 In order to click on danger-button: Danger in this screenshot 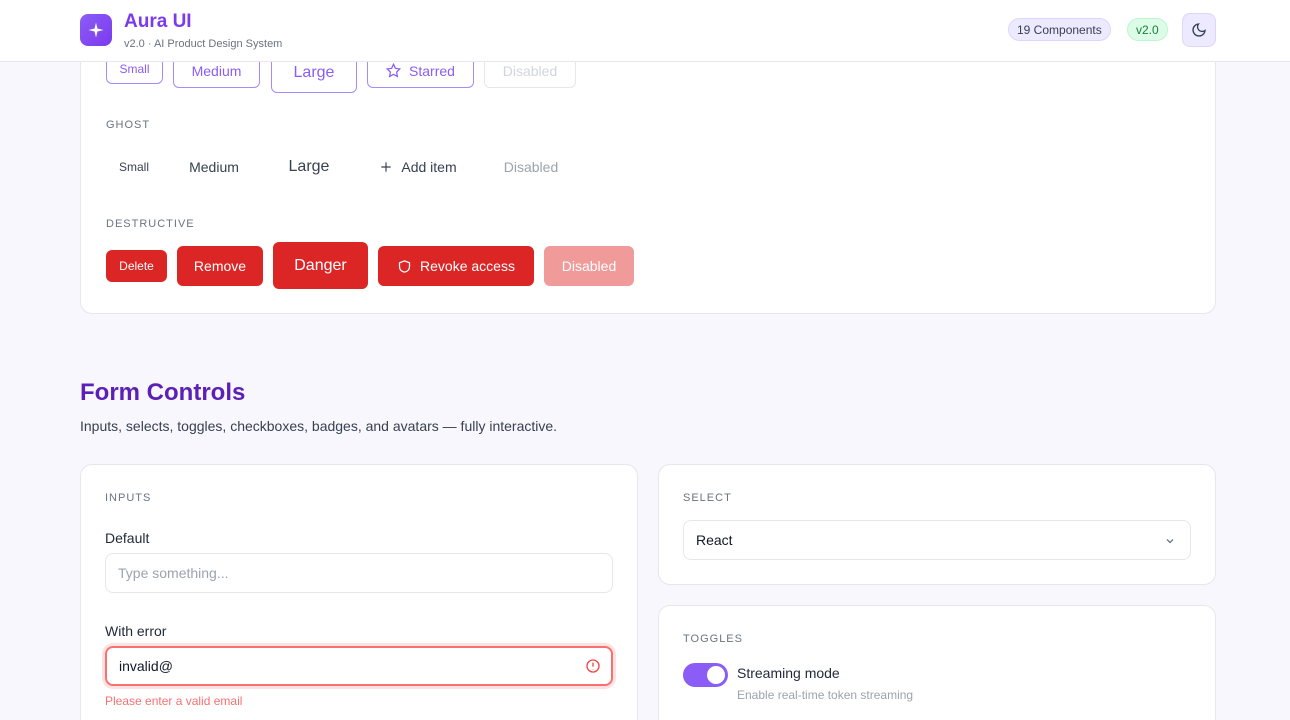, I will do `click(320, 265)`.